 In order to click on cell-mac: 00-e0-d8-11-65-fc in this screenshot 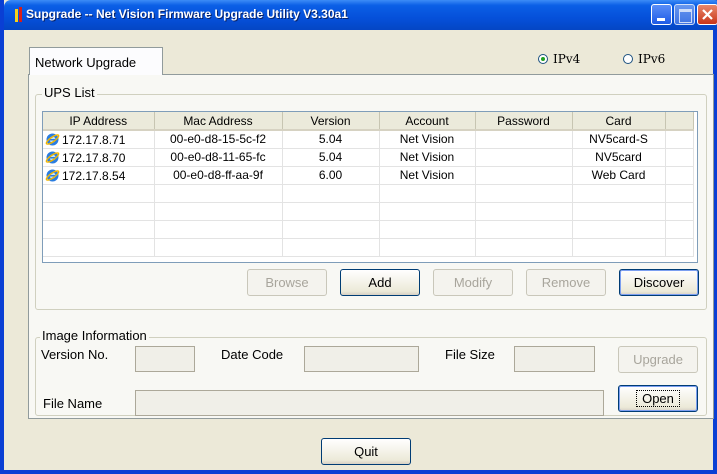, I will do `click(218, 157)`.